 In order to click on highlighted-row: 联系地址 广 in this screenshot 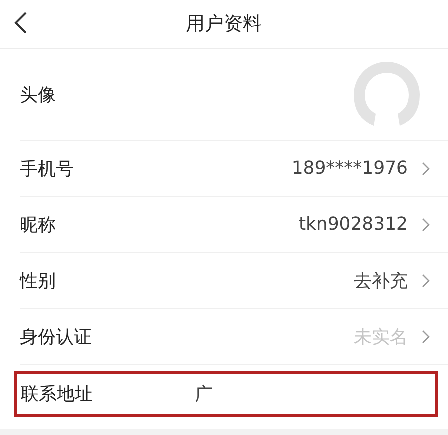, I will do `click(226, 394)`.